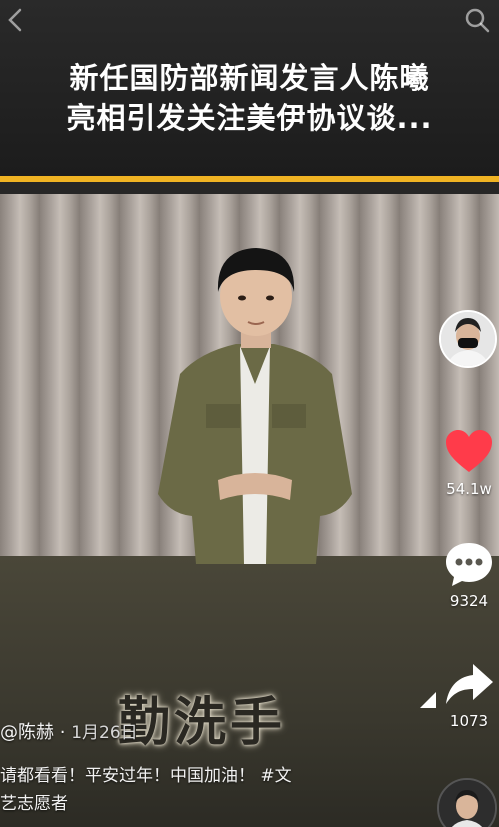  I want to click on video-overlay-caption: 勤洗手, so click(202, 723).